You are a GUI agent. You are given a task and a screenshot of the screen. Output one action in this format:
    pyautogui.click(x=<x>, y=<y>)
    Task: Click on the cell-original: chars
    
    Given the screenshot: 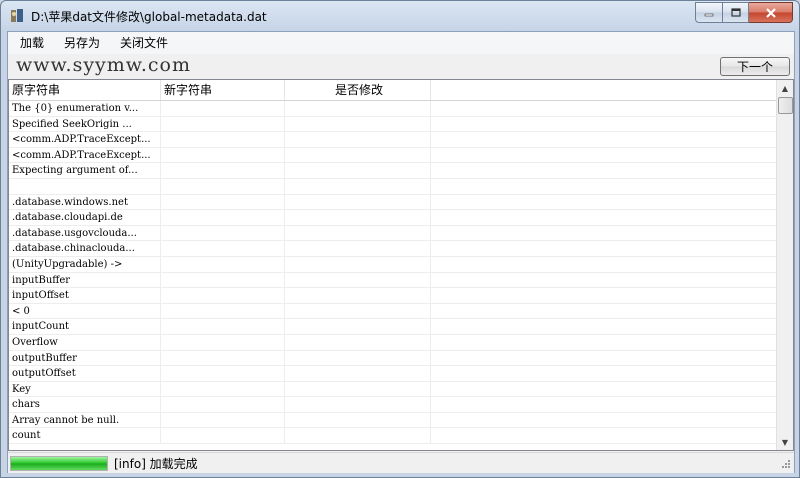 What is the action you would take?
    pyautogui.click(x=85, y=404)
    